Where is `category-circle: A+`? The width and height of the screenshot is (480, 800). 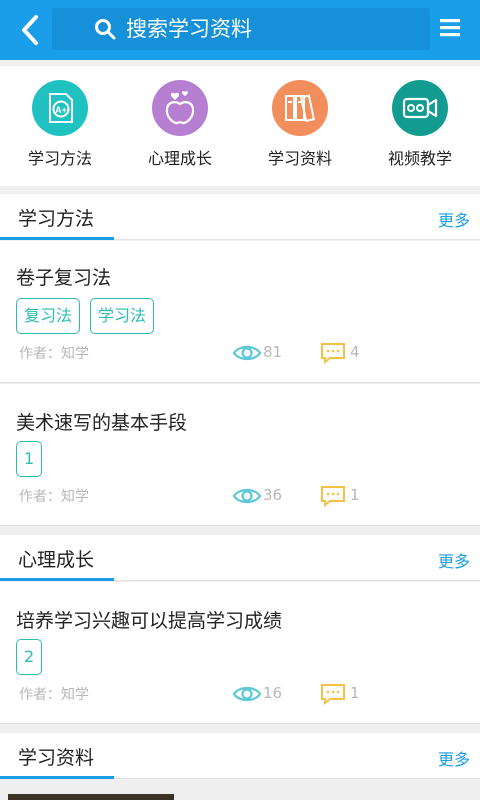
category-circle: A+ is located at coordinates (60, 108).